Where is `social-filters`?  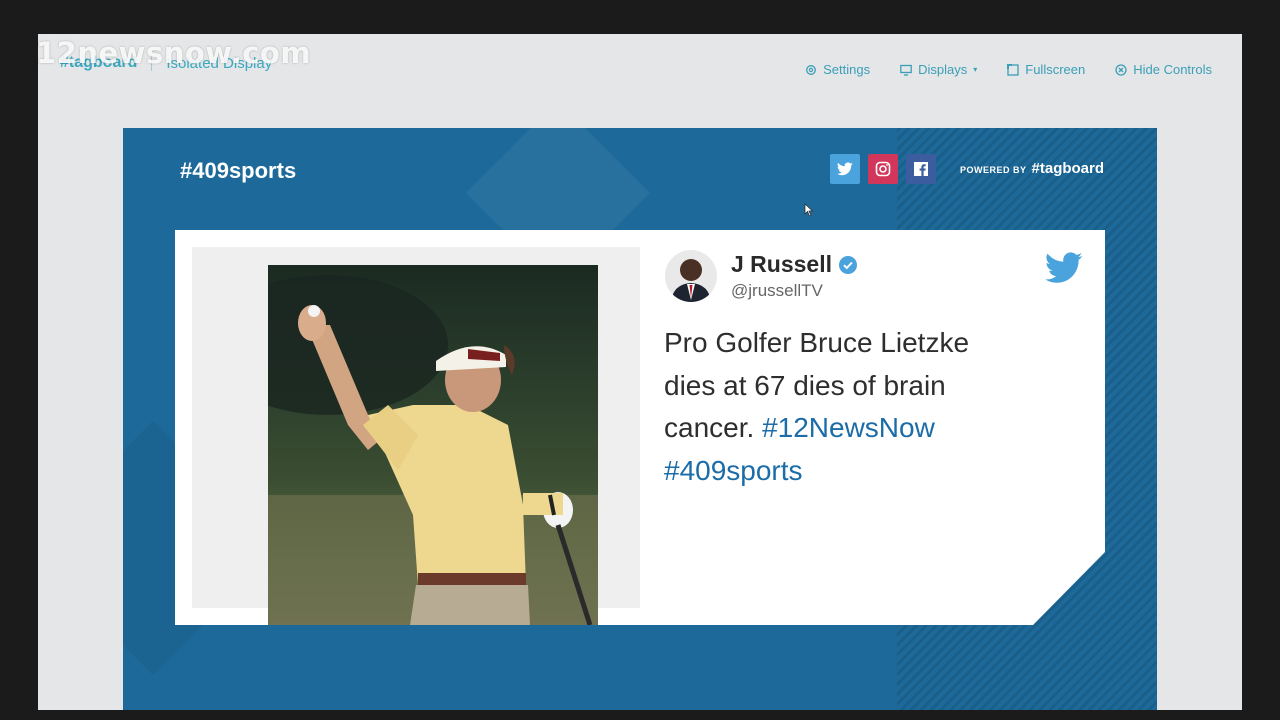
social-filters is located at coordinates (883, 169).